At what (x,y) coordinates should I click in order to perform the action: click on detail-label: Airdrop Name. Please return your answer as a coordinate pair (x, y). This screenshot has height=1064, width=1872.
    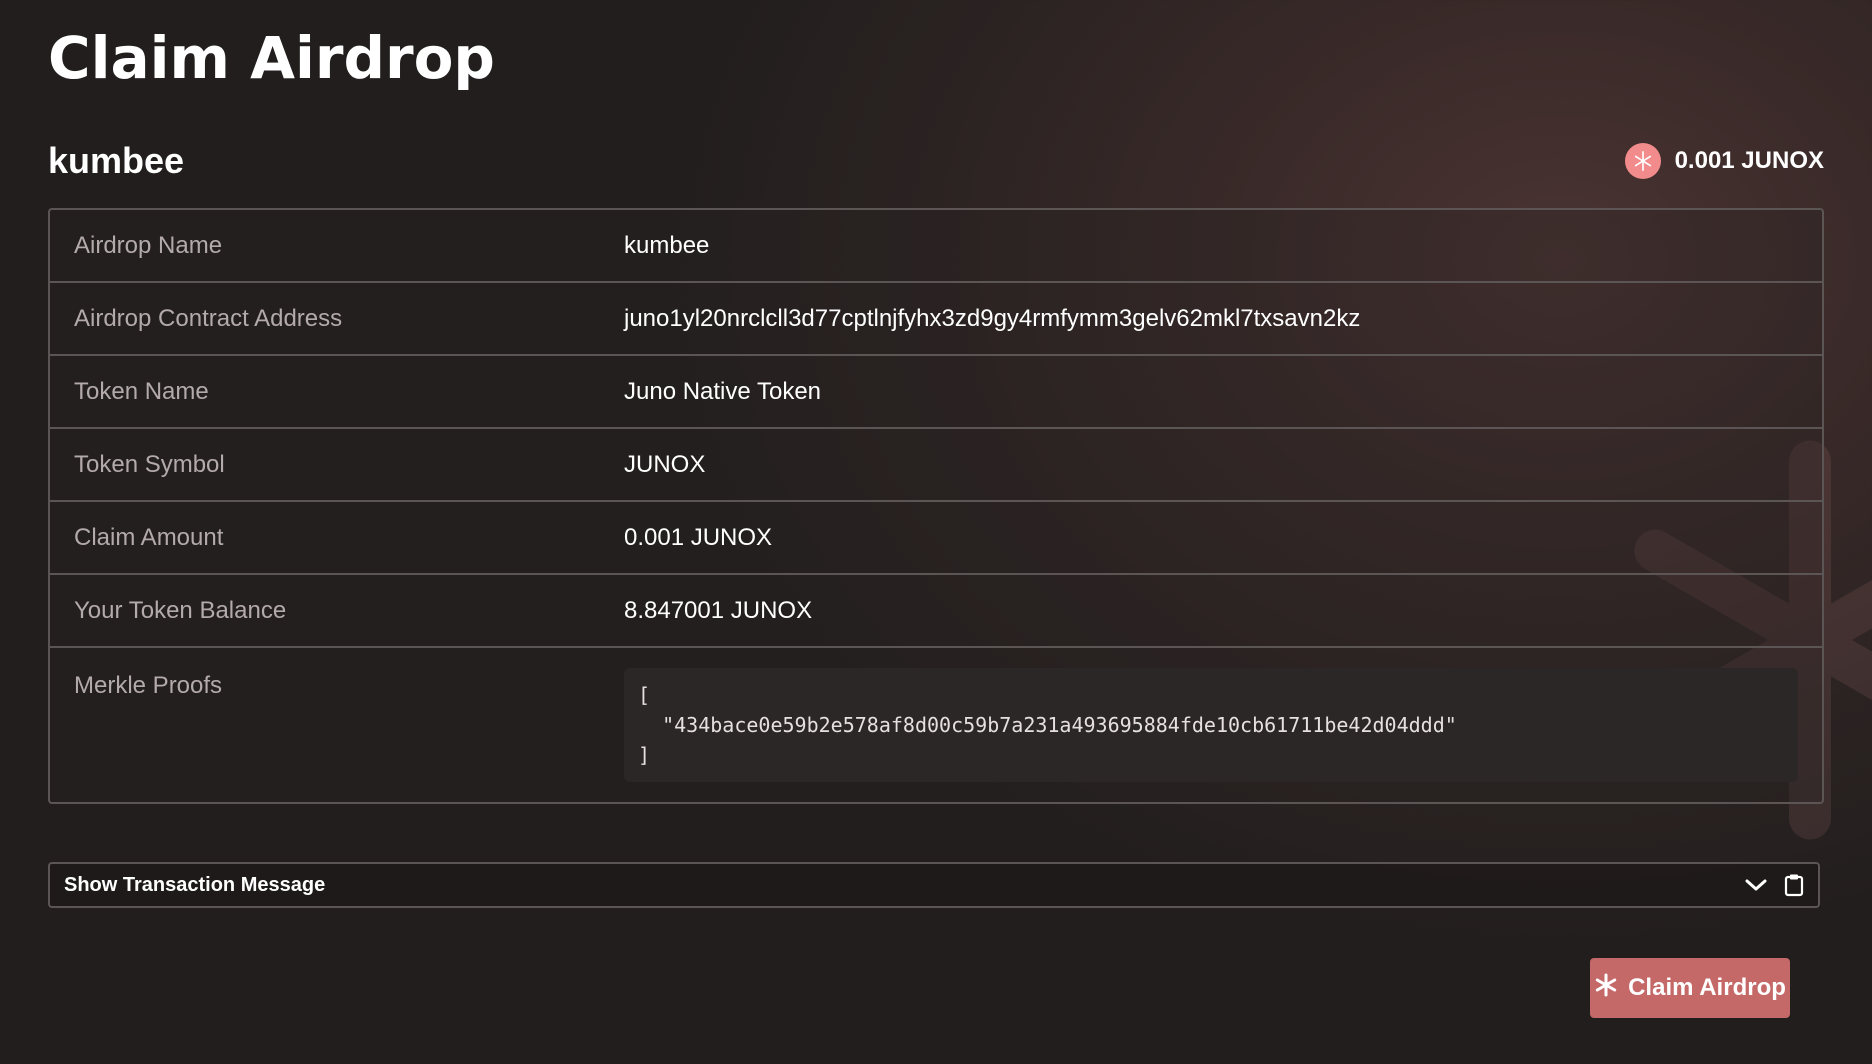
    Looking at the image, I should click on (148, 245).